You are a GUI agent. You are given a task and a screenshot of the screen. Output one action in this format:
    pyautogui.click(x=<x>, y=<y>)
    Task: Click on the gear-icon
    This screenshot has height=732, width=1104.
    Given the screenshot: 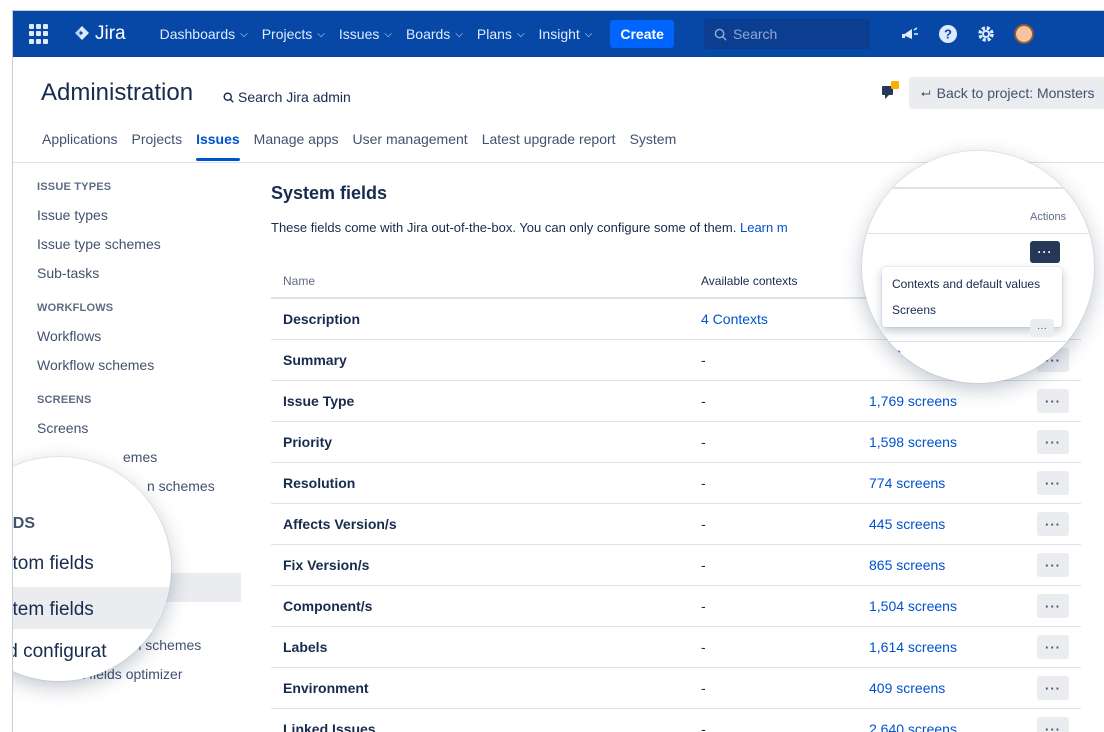 What is the action you would take?
    pyautogui.click(x=986, y=34)
    